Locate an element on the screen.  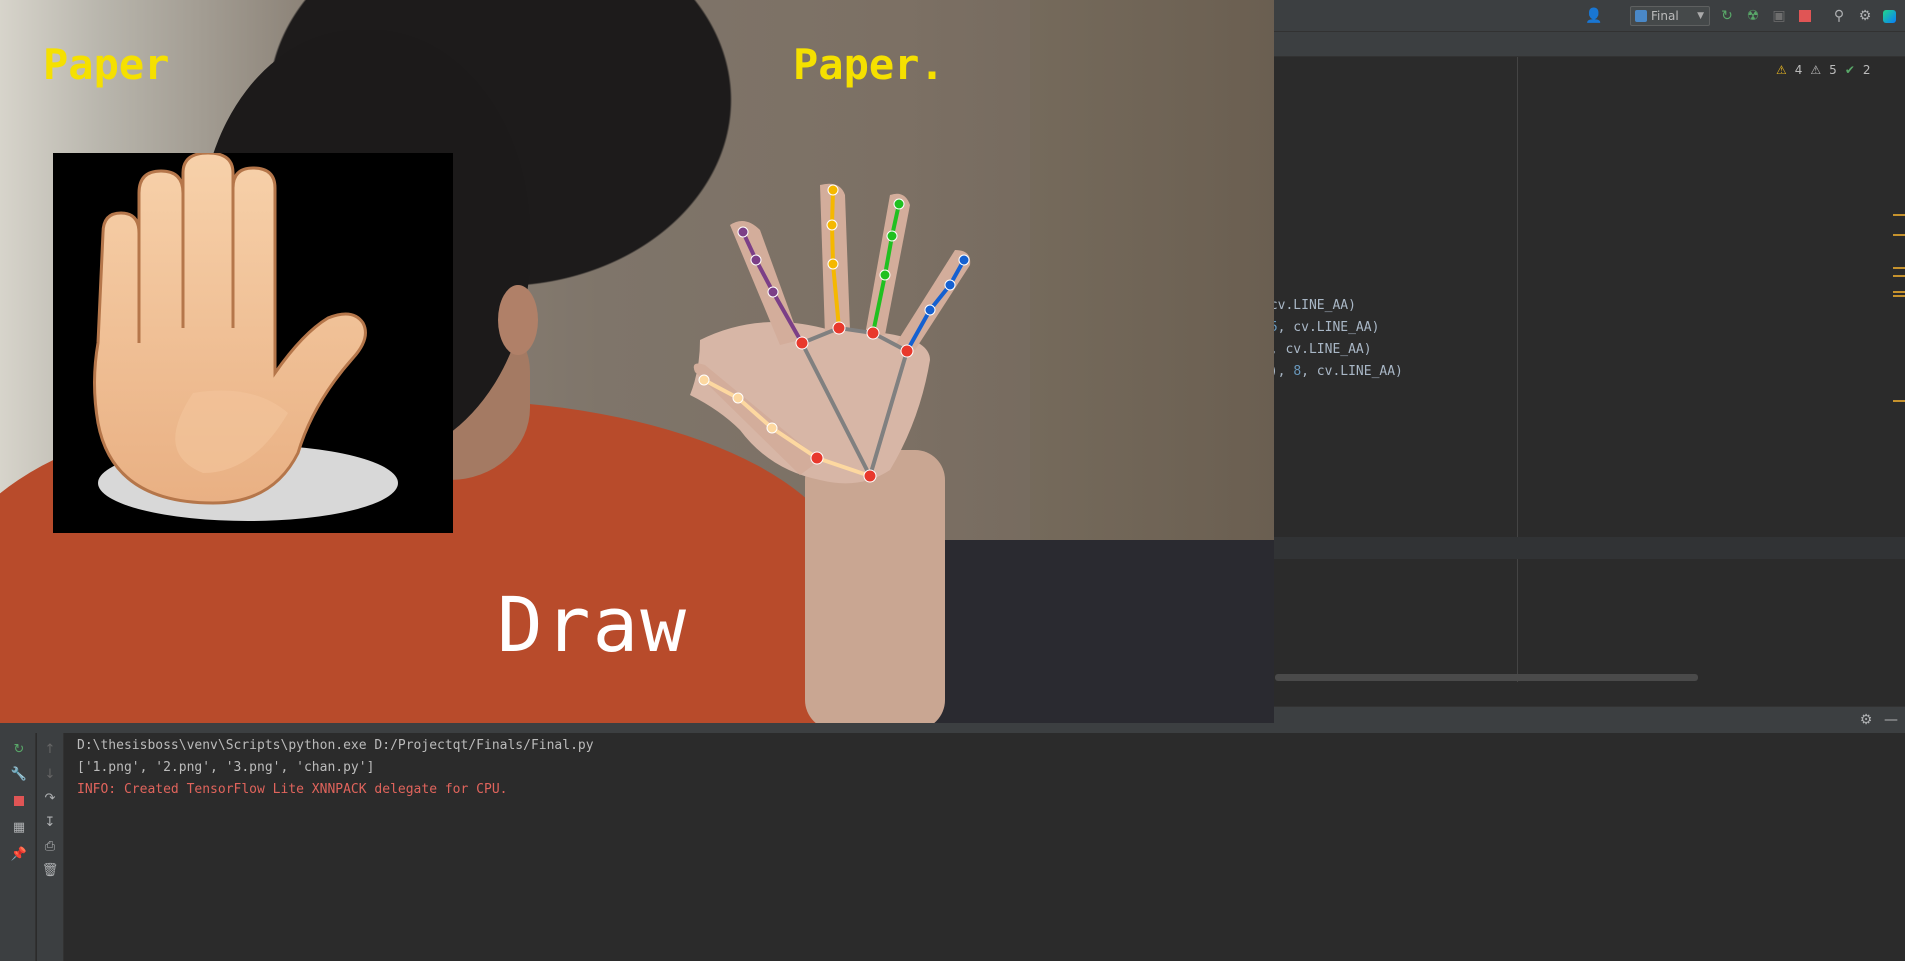
landmark-points is located at coordinates (834, 333).